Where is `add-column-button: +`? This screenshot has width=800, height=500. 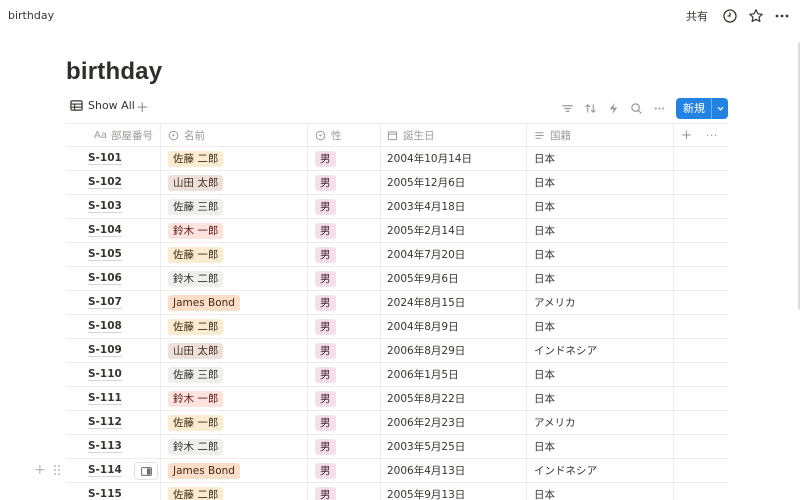 add-column-button: + is located at coordinates (686, 135).